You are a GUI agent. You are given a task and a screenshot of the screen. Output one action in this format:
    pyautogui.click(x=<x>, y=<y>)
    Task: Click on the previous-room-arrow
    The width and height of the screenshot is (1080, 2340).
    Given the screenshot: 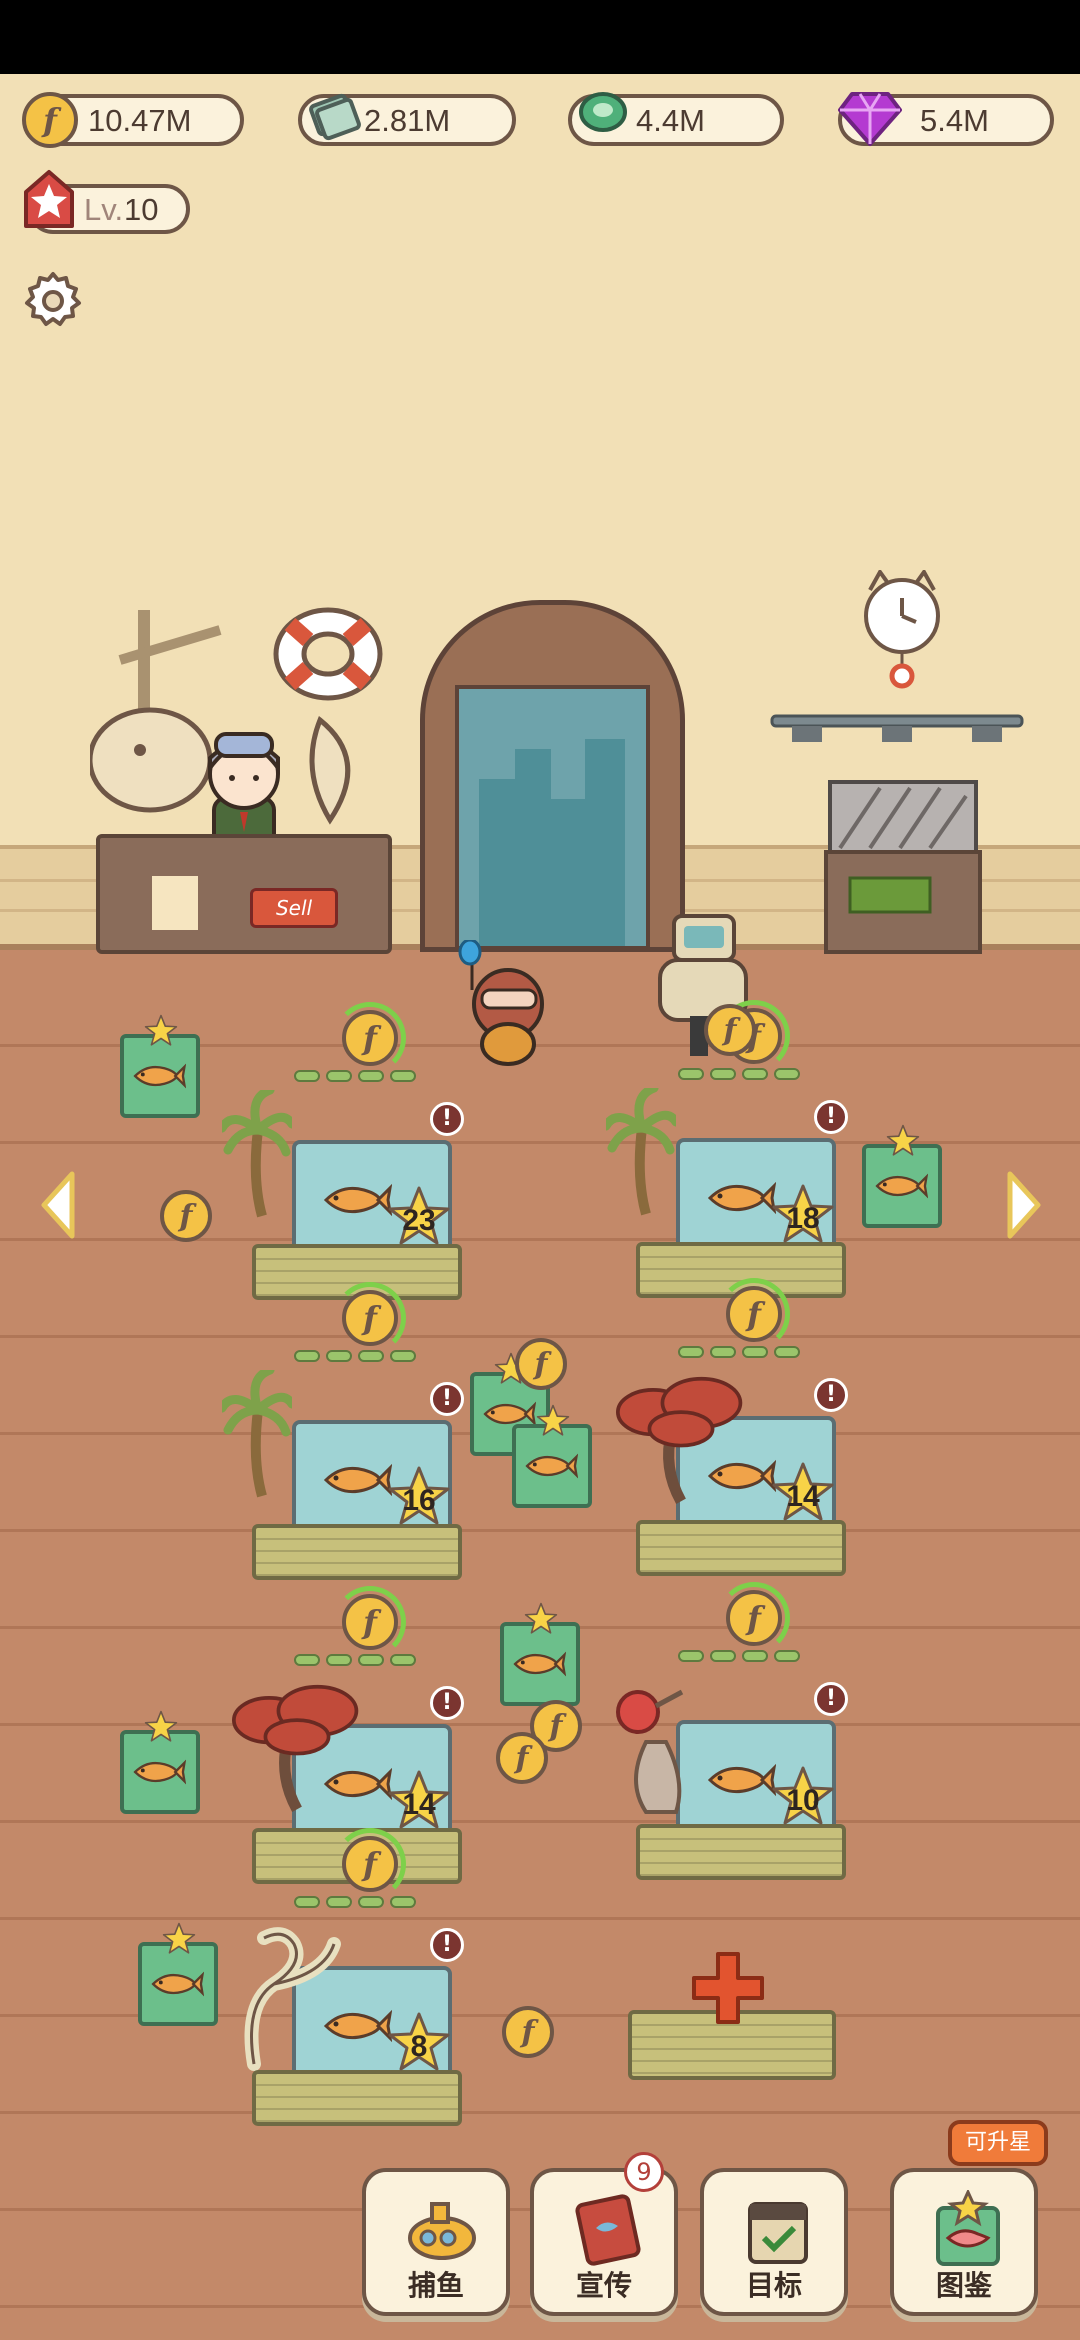 What is the action you would take?
    pyautogui.click(x=58, y=1205)
    